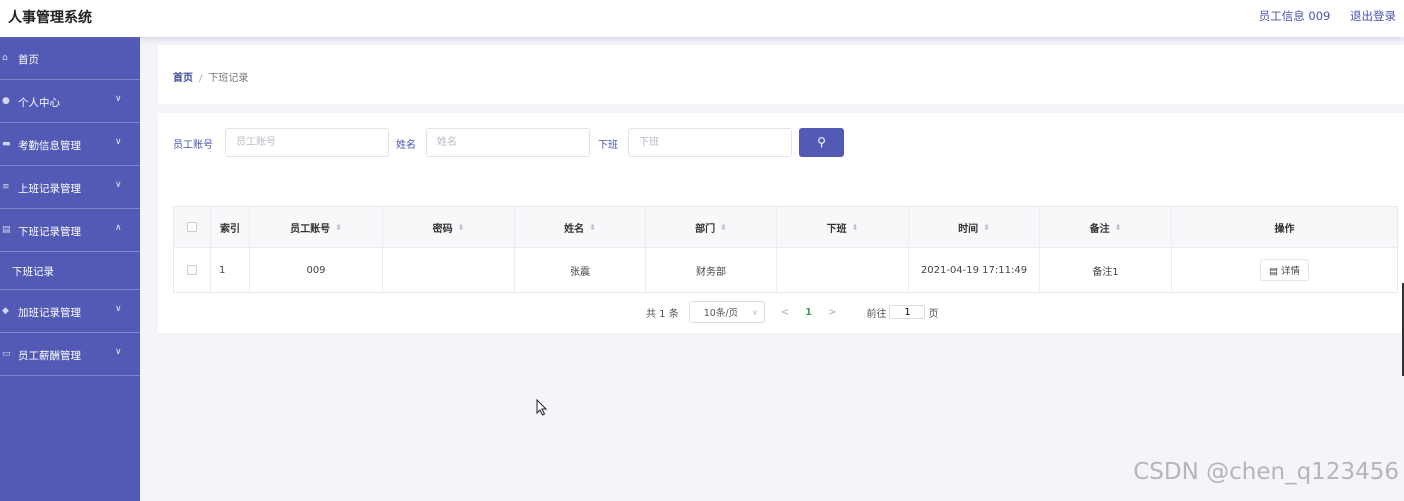  I want to click on select-all-cell, so click(192, 227).